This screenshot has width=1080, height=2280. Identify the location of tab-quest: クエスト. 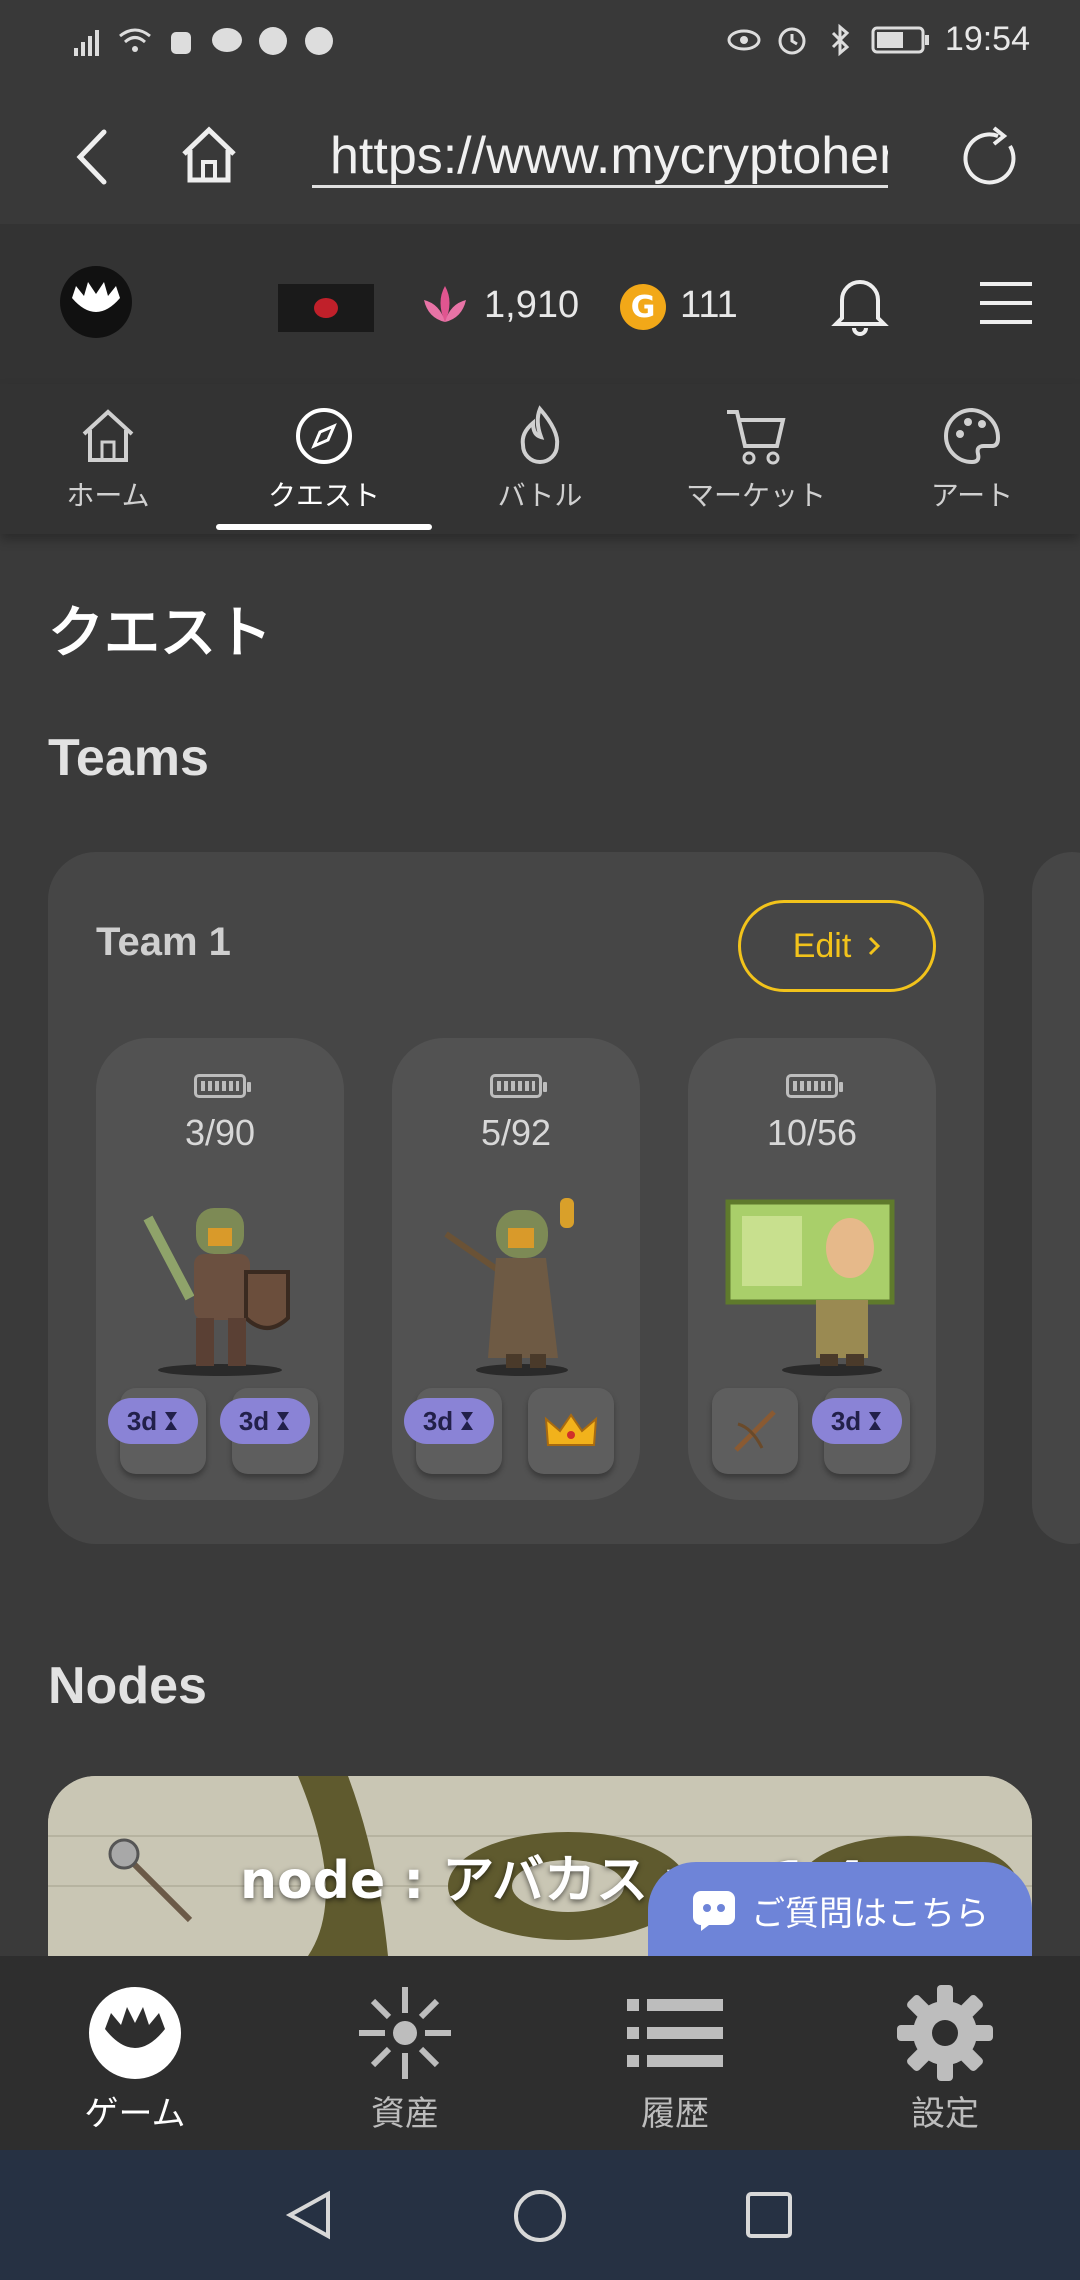
(324, 459).